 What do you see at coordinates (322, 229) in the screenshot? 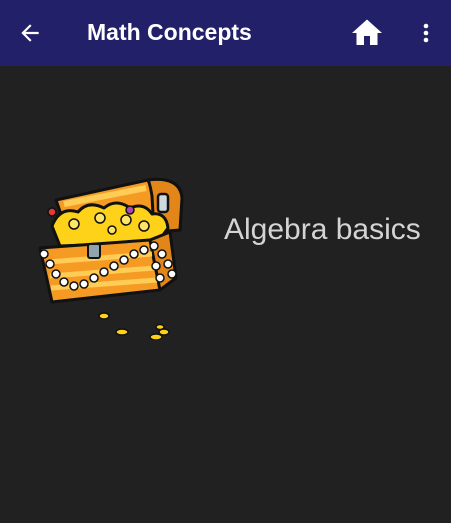
I see `topic-label: Algebra basics` at bounding box center [322, 229].